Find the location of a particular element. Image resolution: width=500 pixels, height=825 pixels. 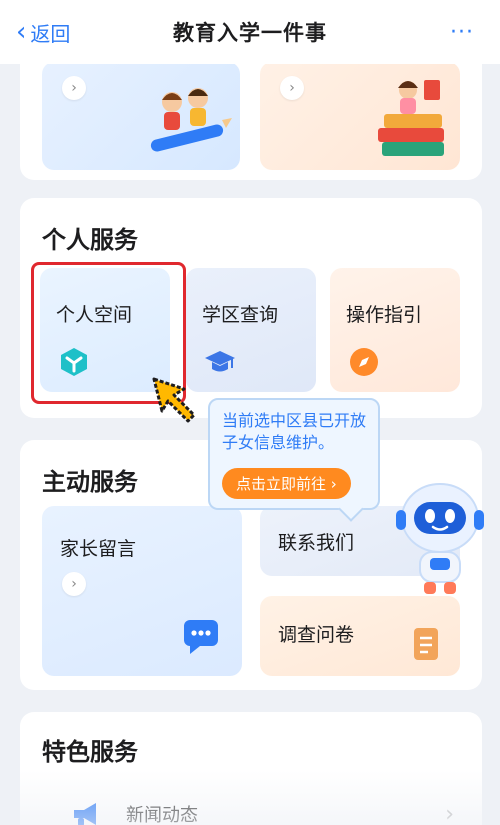

featured-services-section: 特色服务 新闻动态 › is located at coordinates (251, 768).